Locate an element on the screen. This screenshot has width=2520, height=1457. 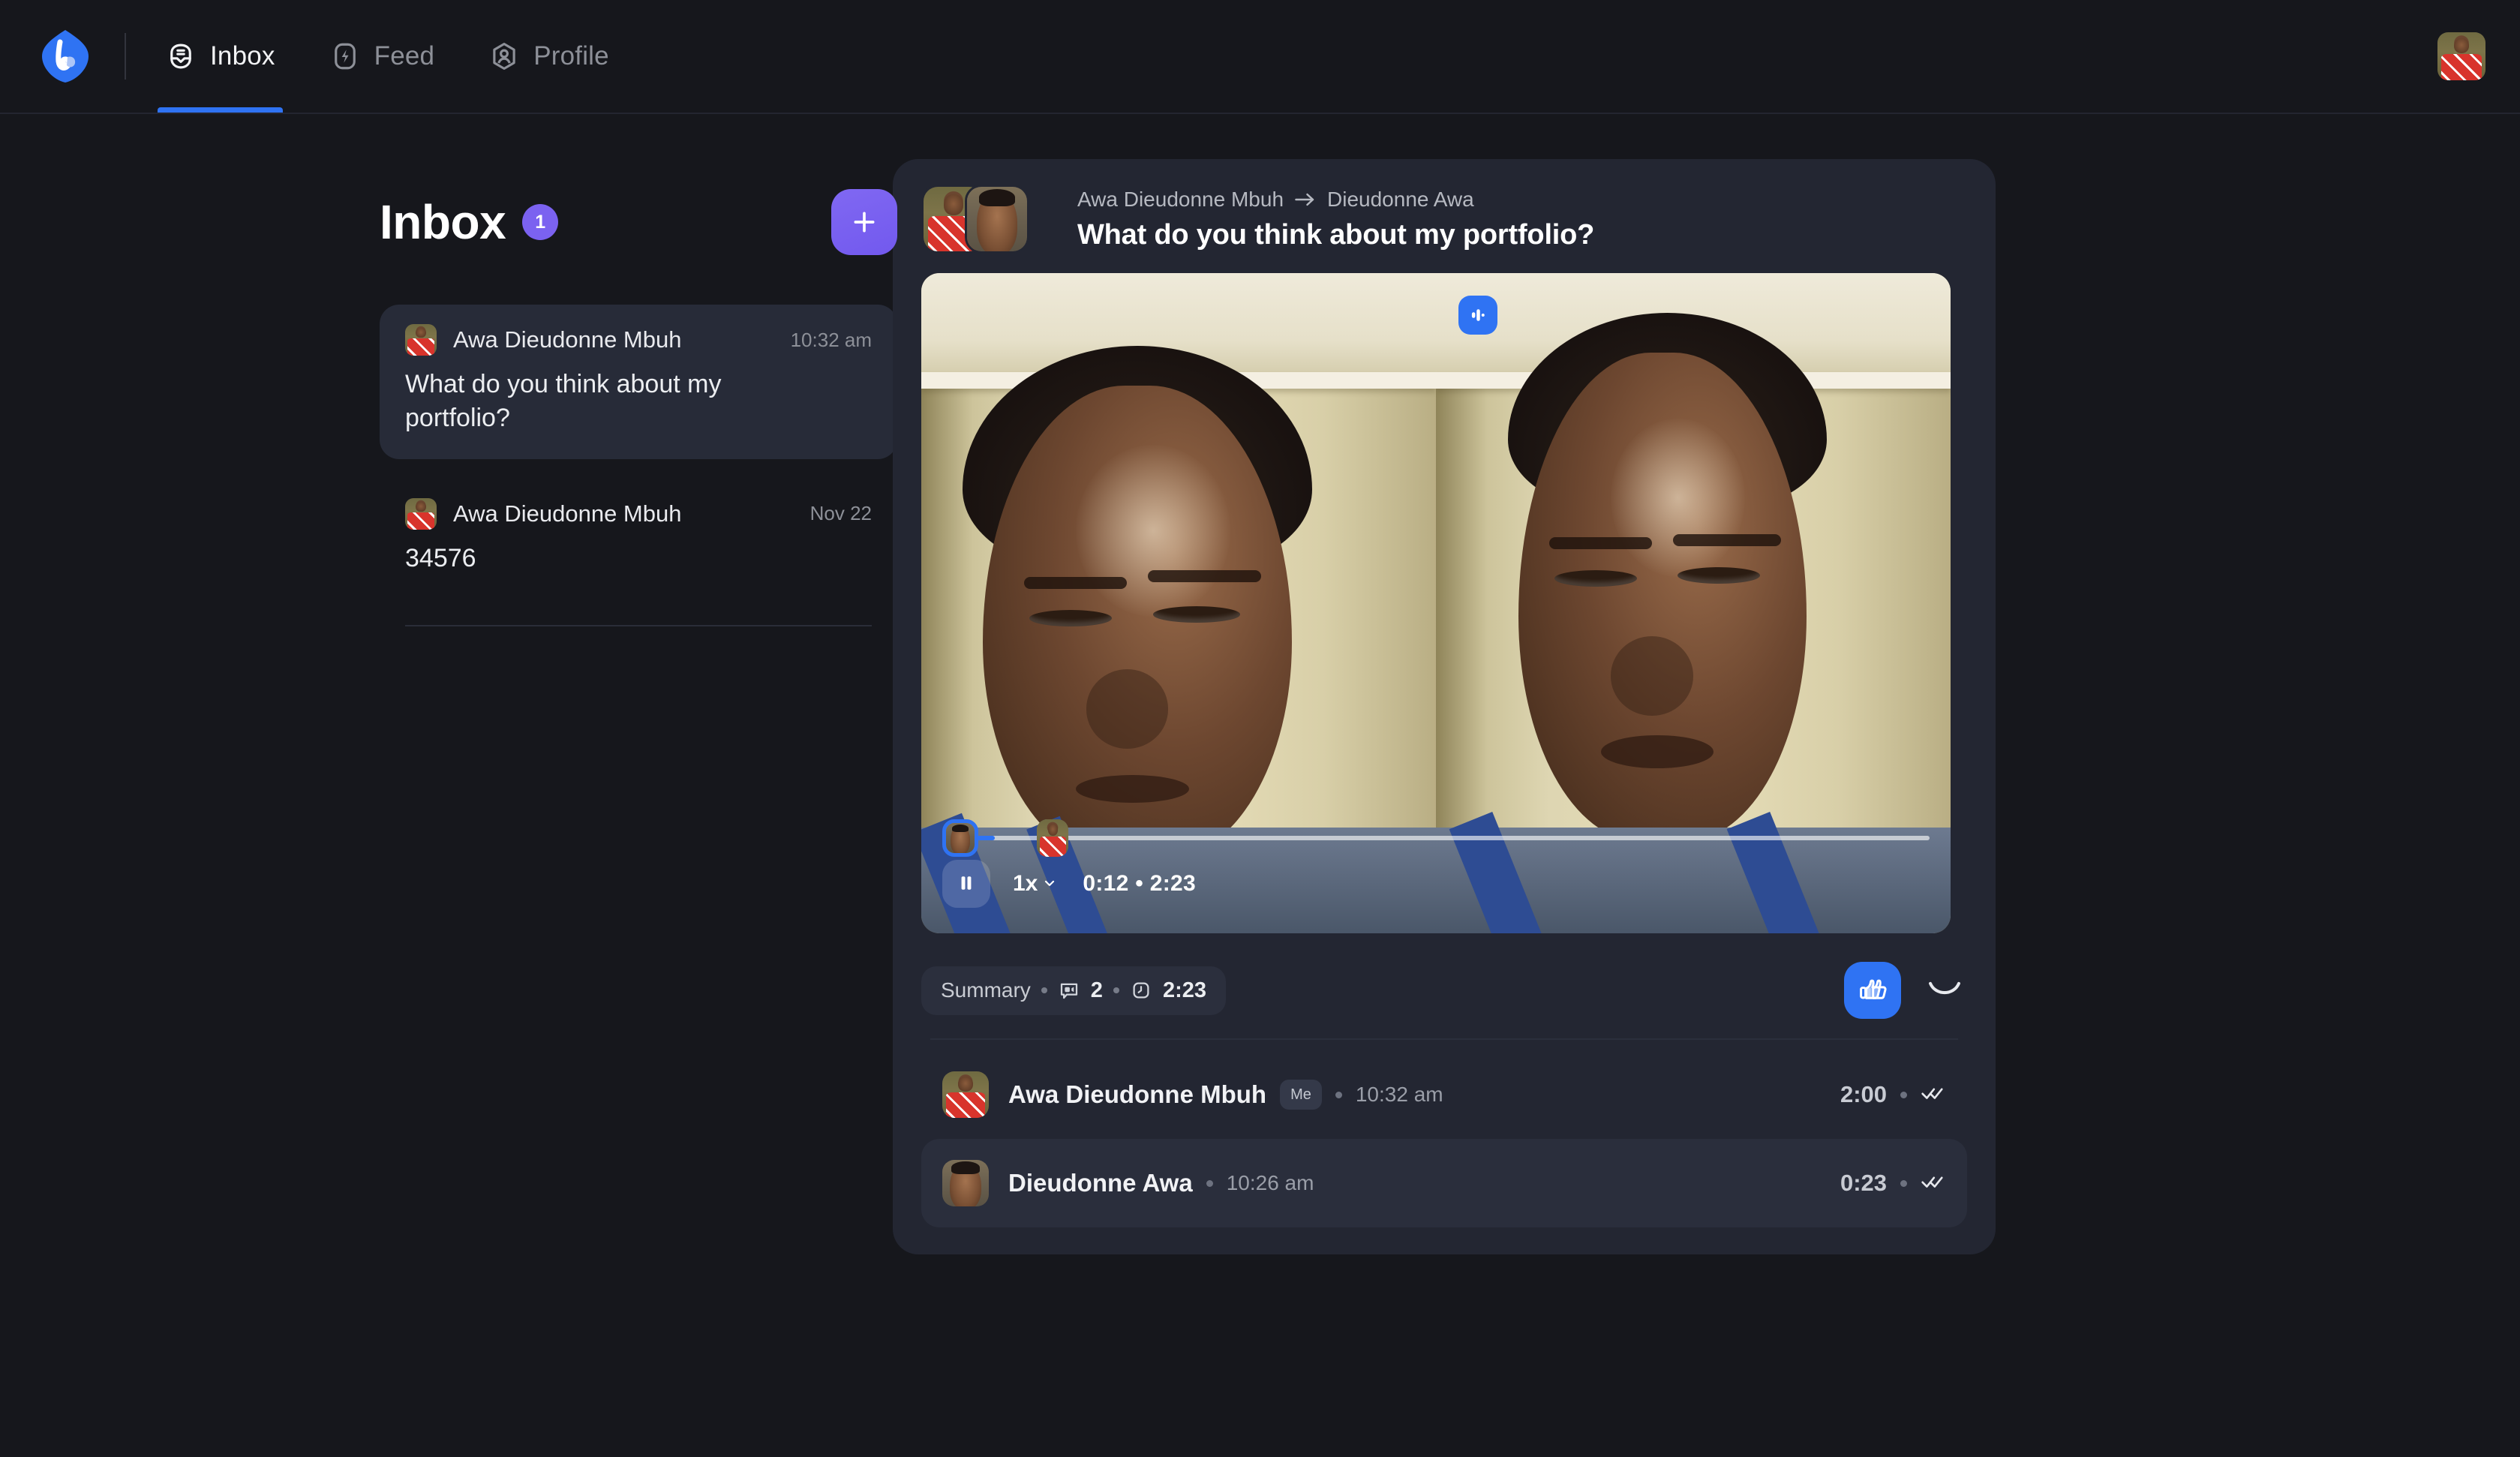
message-timestamp: 10:26 am is located at coordinates (1270, 1182).